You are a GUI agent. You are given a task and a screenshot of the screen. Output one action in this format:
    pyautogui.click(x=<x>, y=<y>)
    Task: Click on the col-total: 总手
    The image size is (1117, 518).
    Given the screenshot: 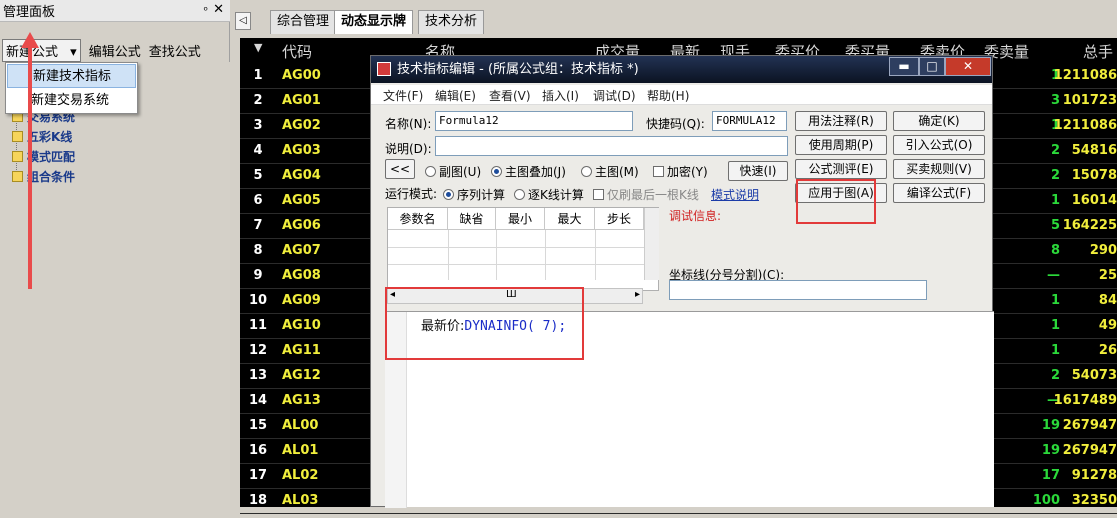 What is the action you would take?
    pyautogui.click(x=1098, y=51)
    